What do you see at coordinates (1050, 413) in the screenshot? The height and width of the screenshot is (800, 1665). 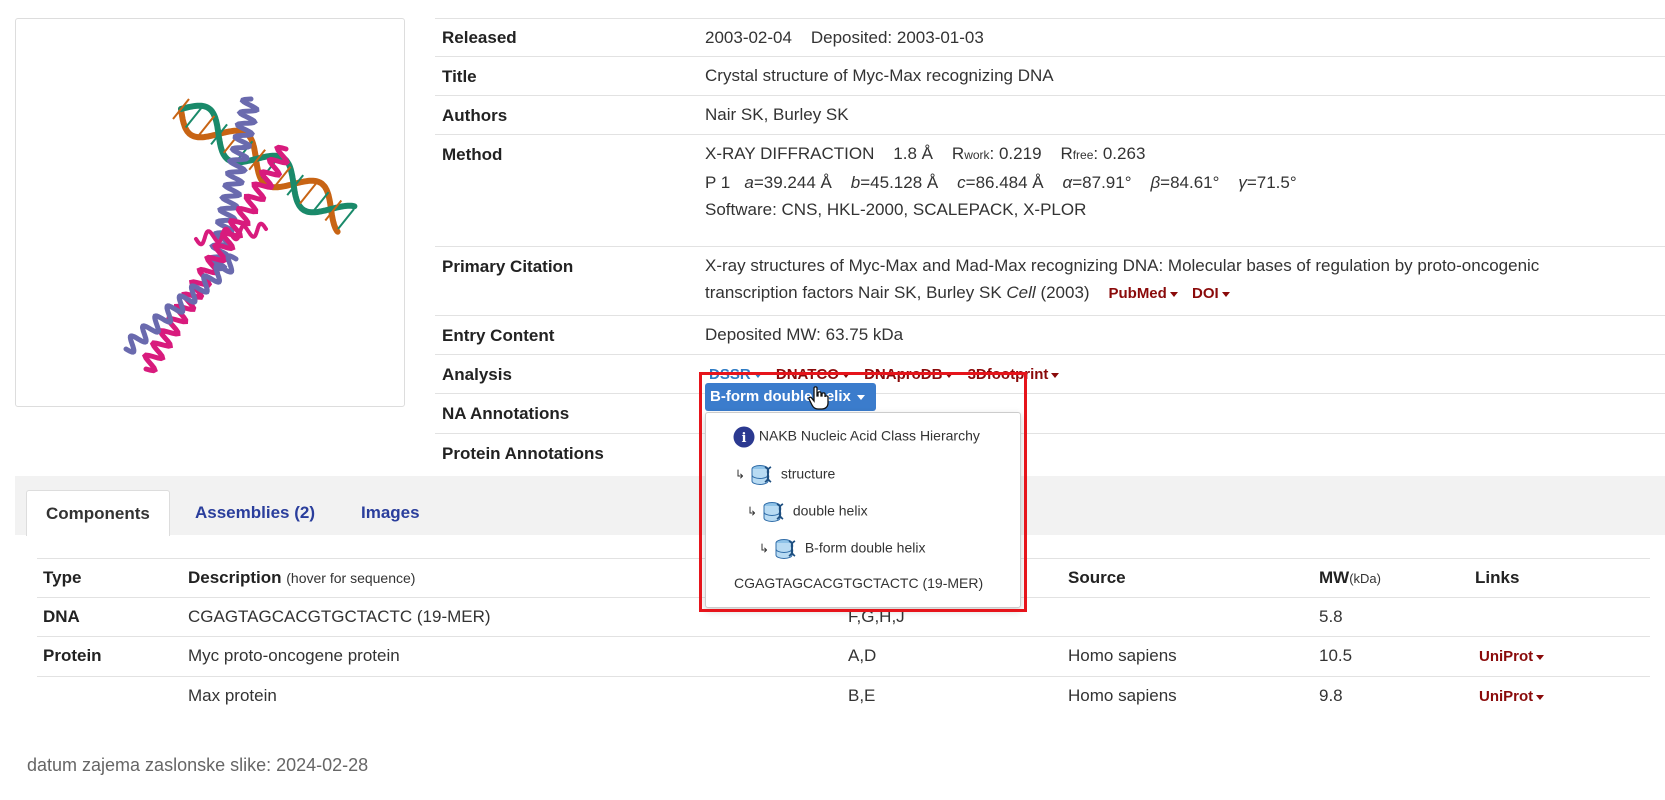 I see `summary-row-na-annotations: NA Annotations` at bounding box center [1050, 413].